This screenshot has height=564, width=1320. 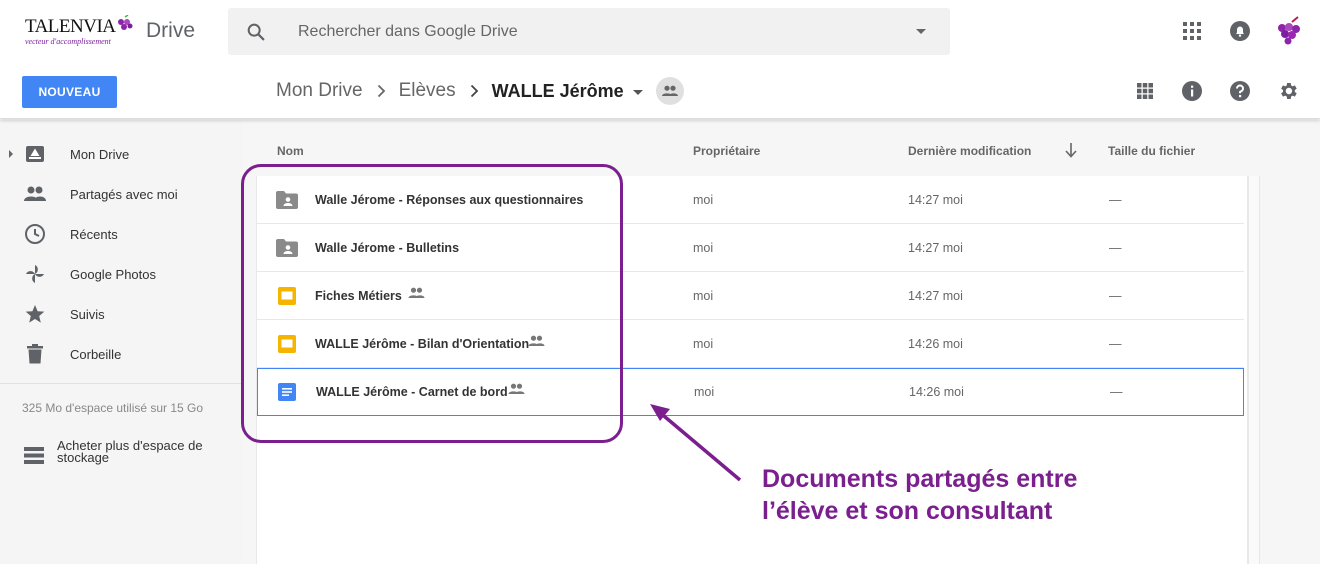 I want to click on storage-usage-text: 325 Mo d'espace utilisé sur 15 Go, so click(x=113, y=408).